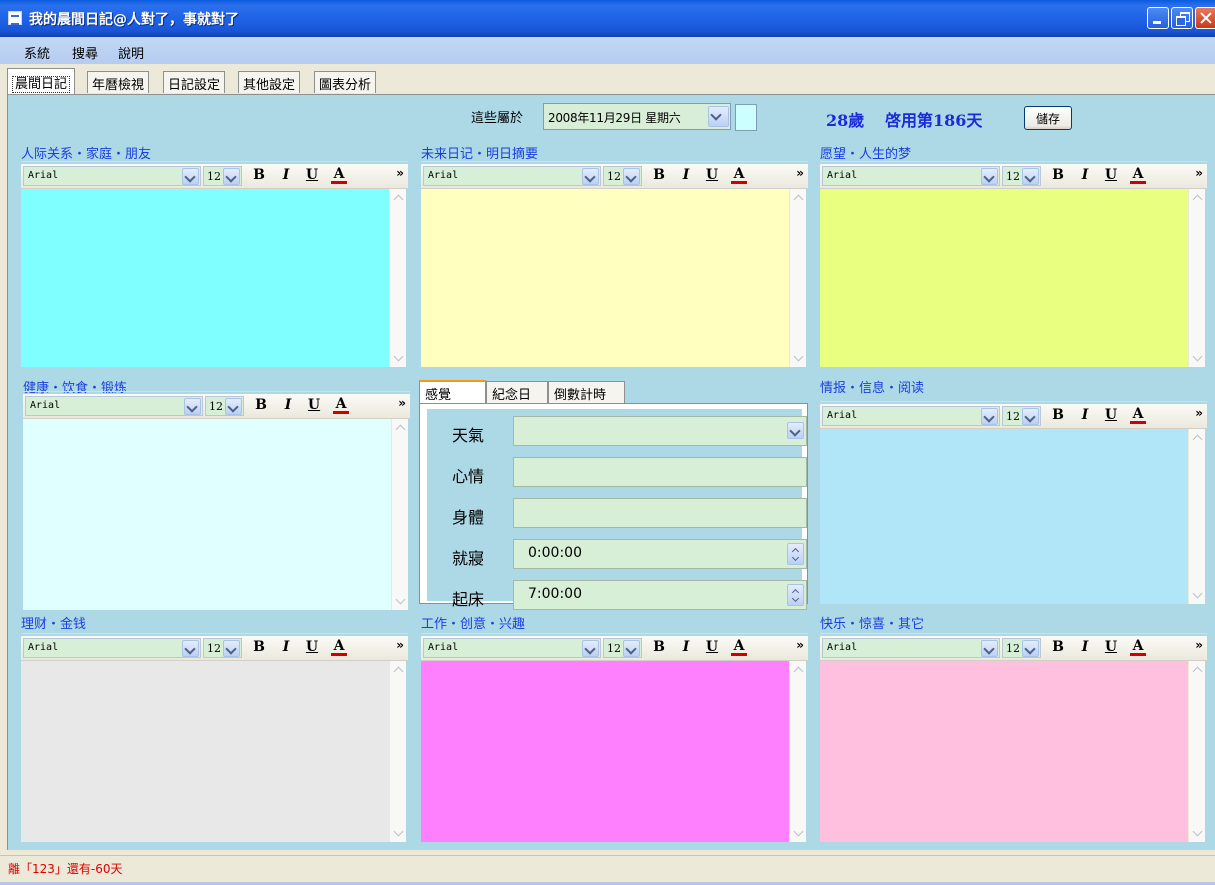  Describe the element at coordinates (1182, 18) in the screenshot. I see `restore-button` at that location.